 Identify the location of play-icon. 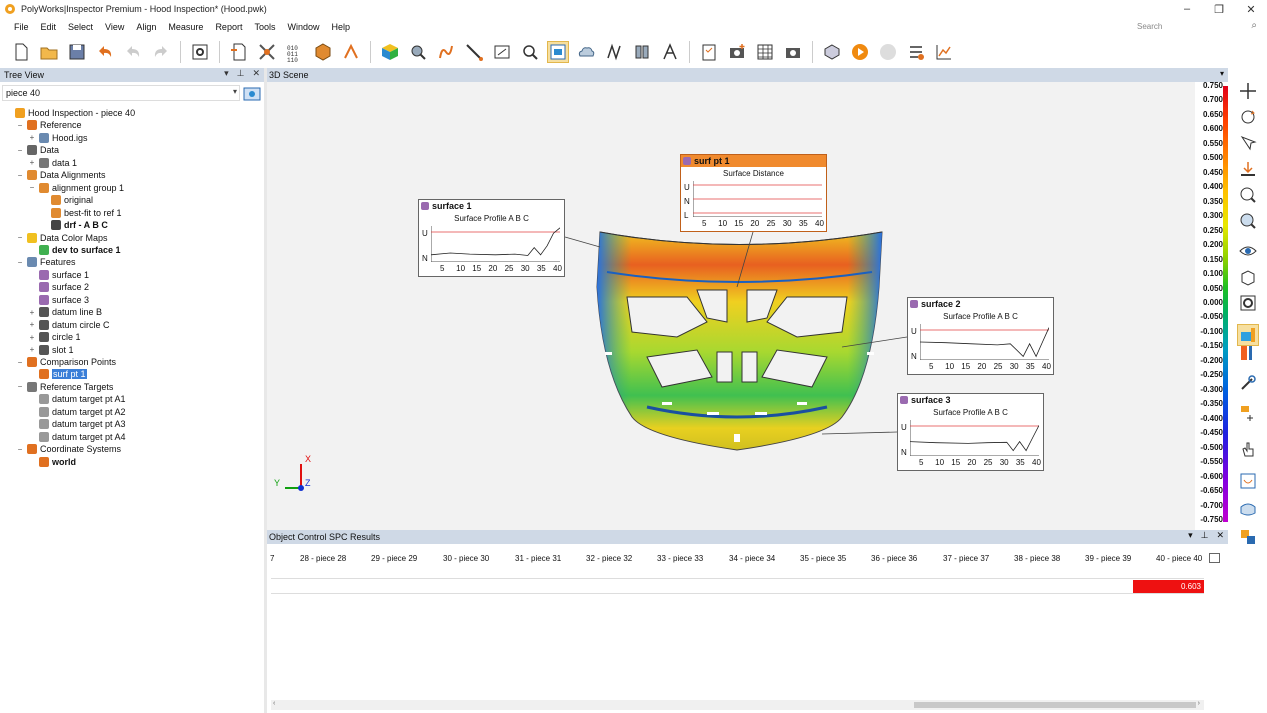
(860, 52).